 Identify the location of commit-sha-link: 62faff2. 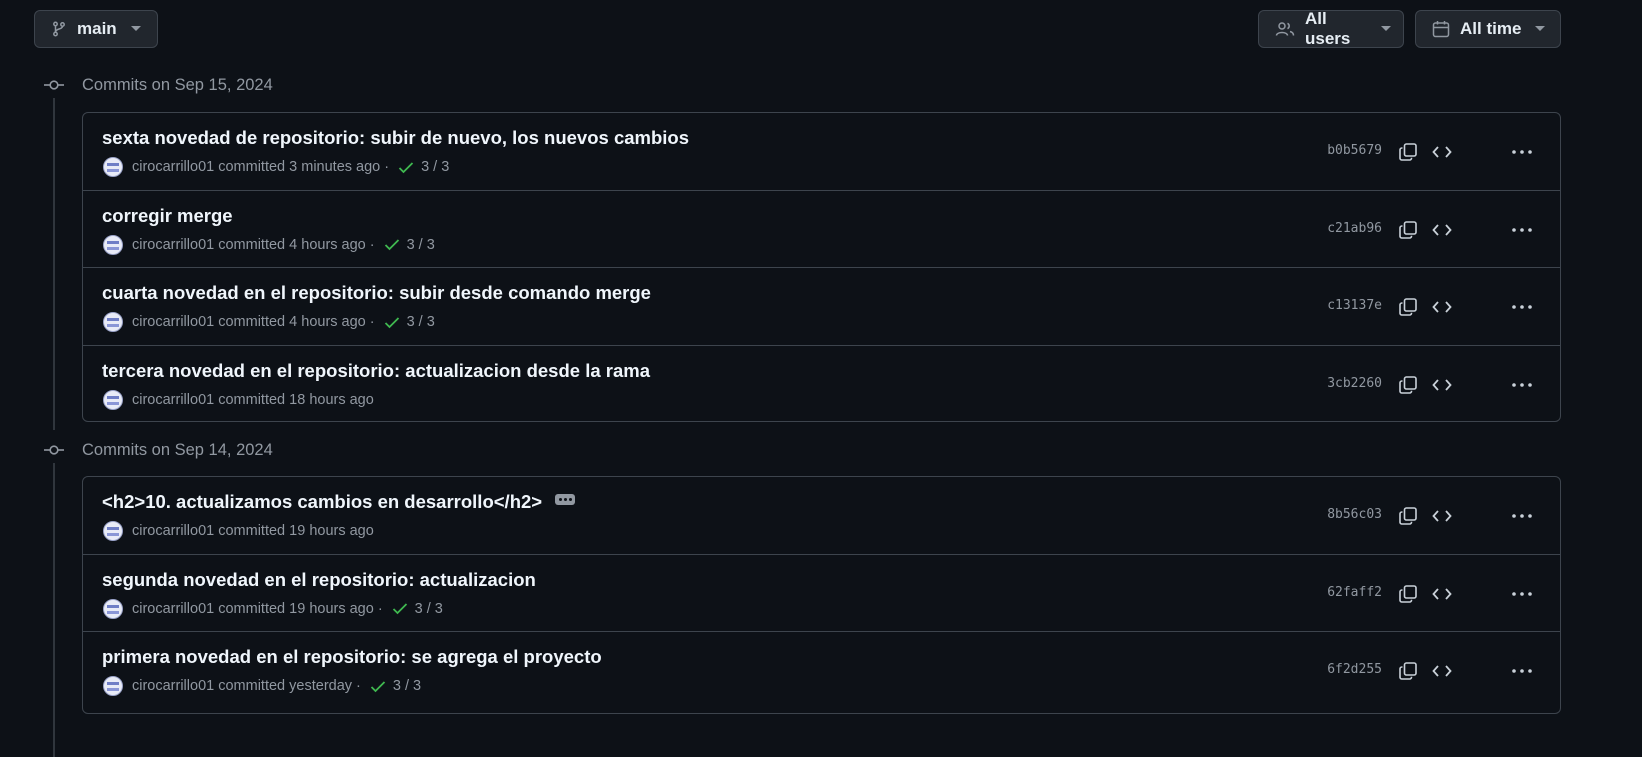
(1354, 592).